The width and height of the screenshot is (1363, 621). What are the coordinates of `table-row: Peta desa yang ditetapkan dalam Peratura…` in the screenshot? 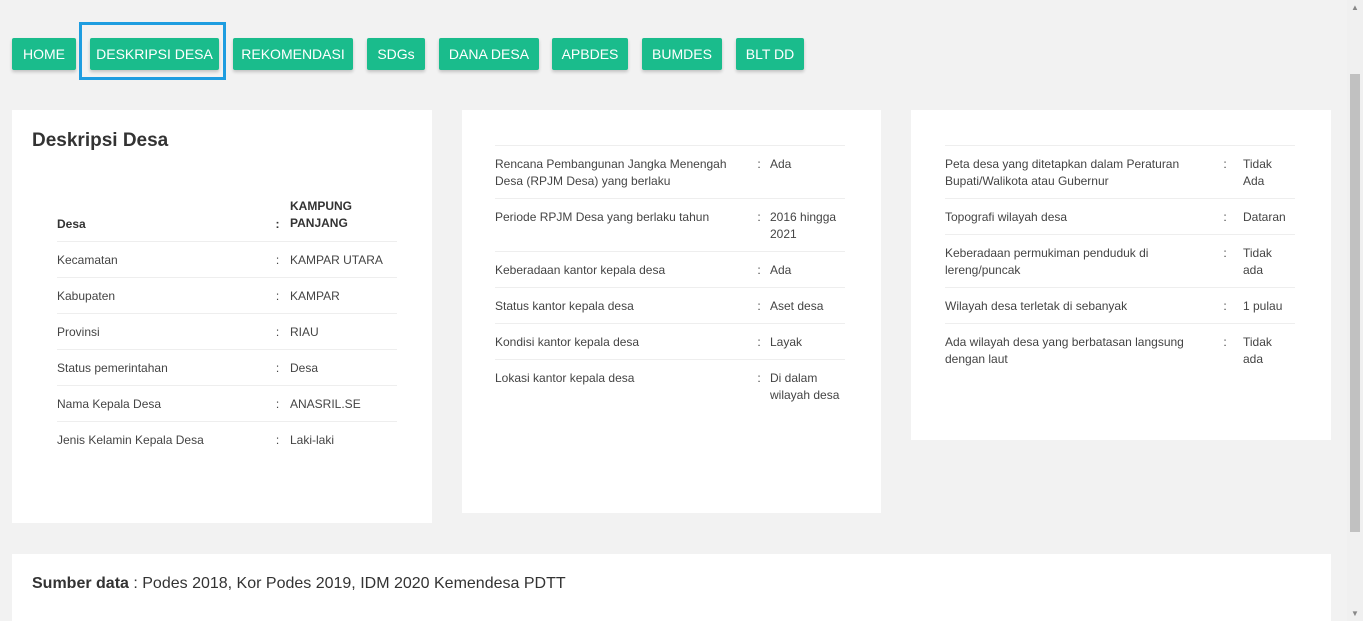 It's located at (1120, 172).